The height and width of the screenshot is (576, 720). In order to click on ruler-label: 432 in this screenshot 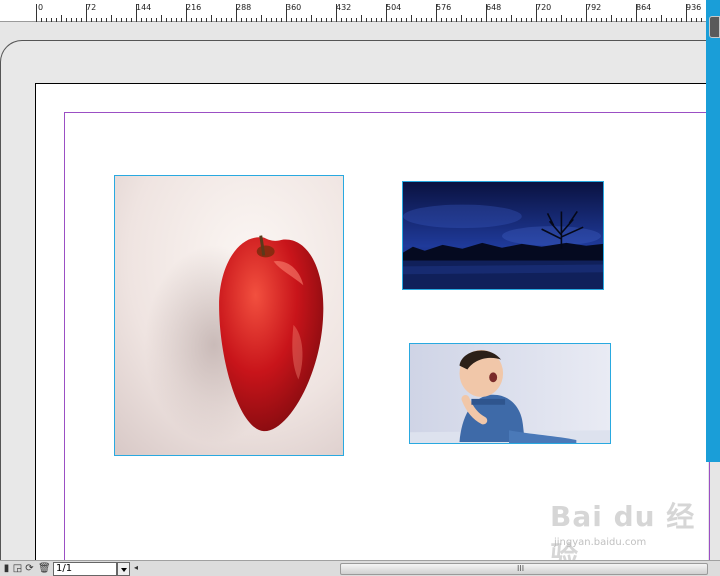, I will do `click(344, 7)`.